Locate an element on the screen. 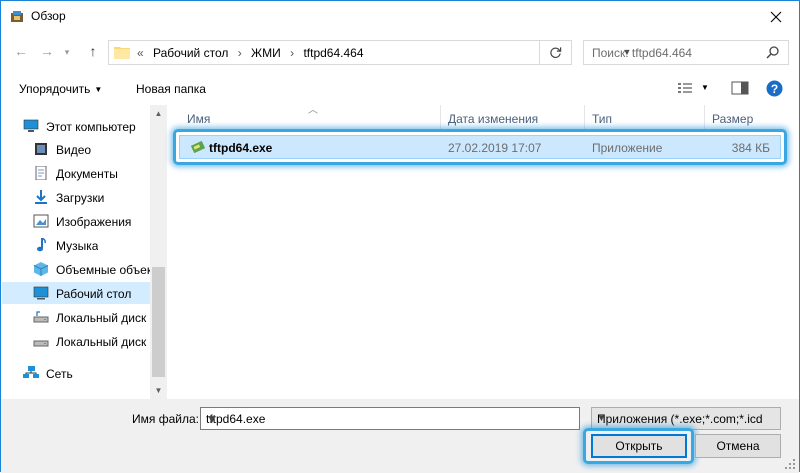 The width and height of the screenshot is (800, 473). help-icon: ? is located at coordinates (774, 88).